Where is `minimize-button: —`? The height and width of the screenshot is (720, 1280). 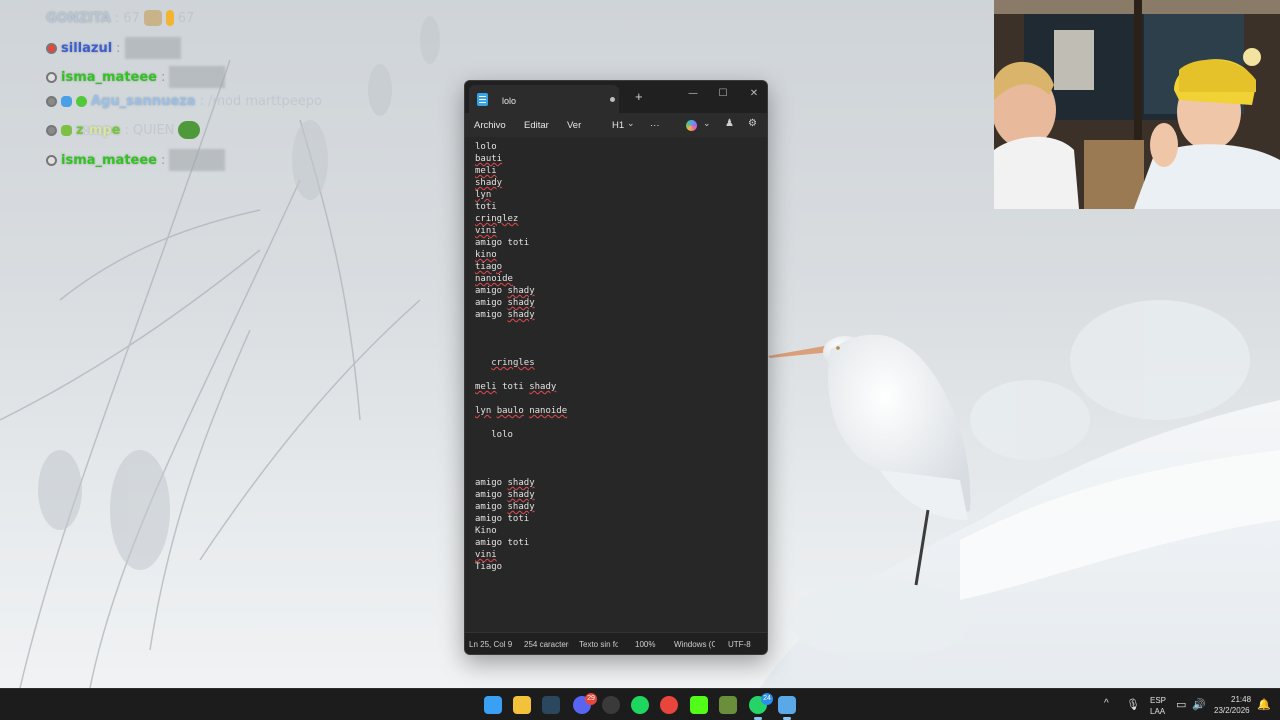
minimize-button: — is located at coordinates (693, 94).